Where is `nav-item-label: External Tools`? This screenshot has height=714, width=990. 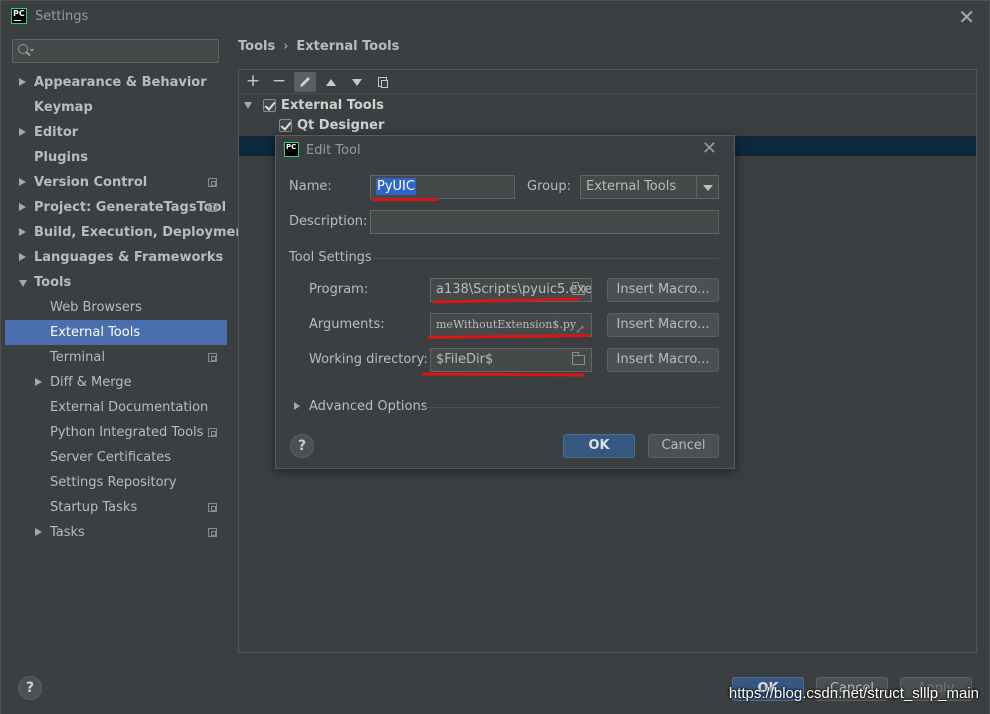 nav-item-label: External Tools is located at coordinates (95, 332).